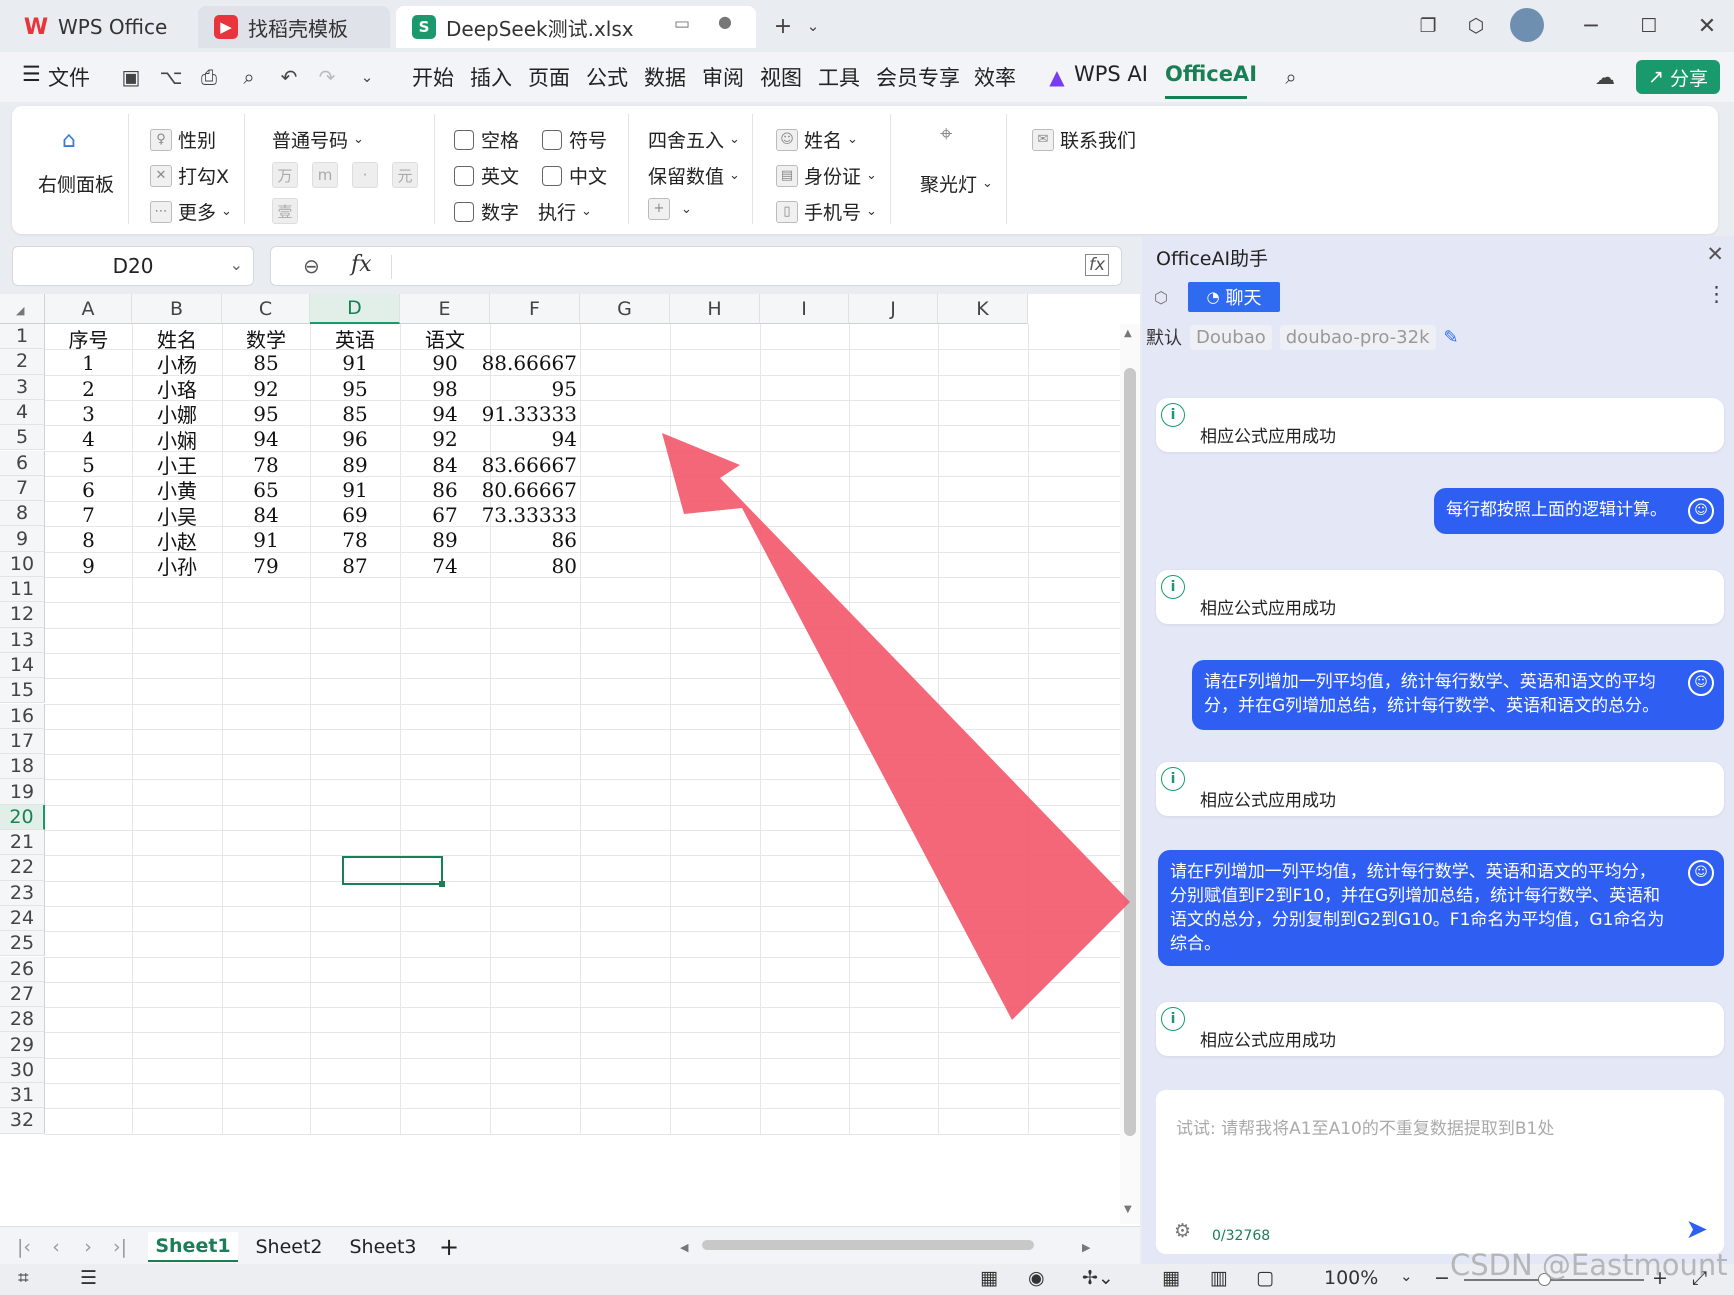 The image size is (1734, 1295). Describe the element at coordinates (1213, 297) in the screenshot. I see `chat-bubble-icon: ◔` at that location.